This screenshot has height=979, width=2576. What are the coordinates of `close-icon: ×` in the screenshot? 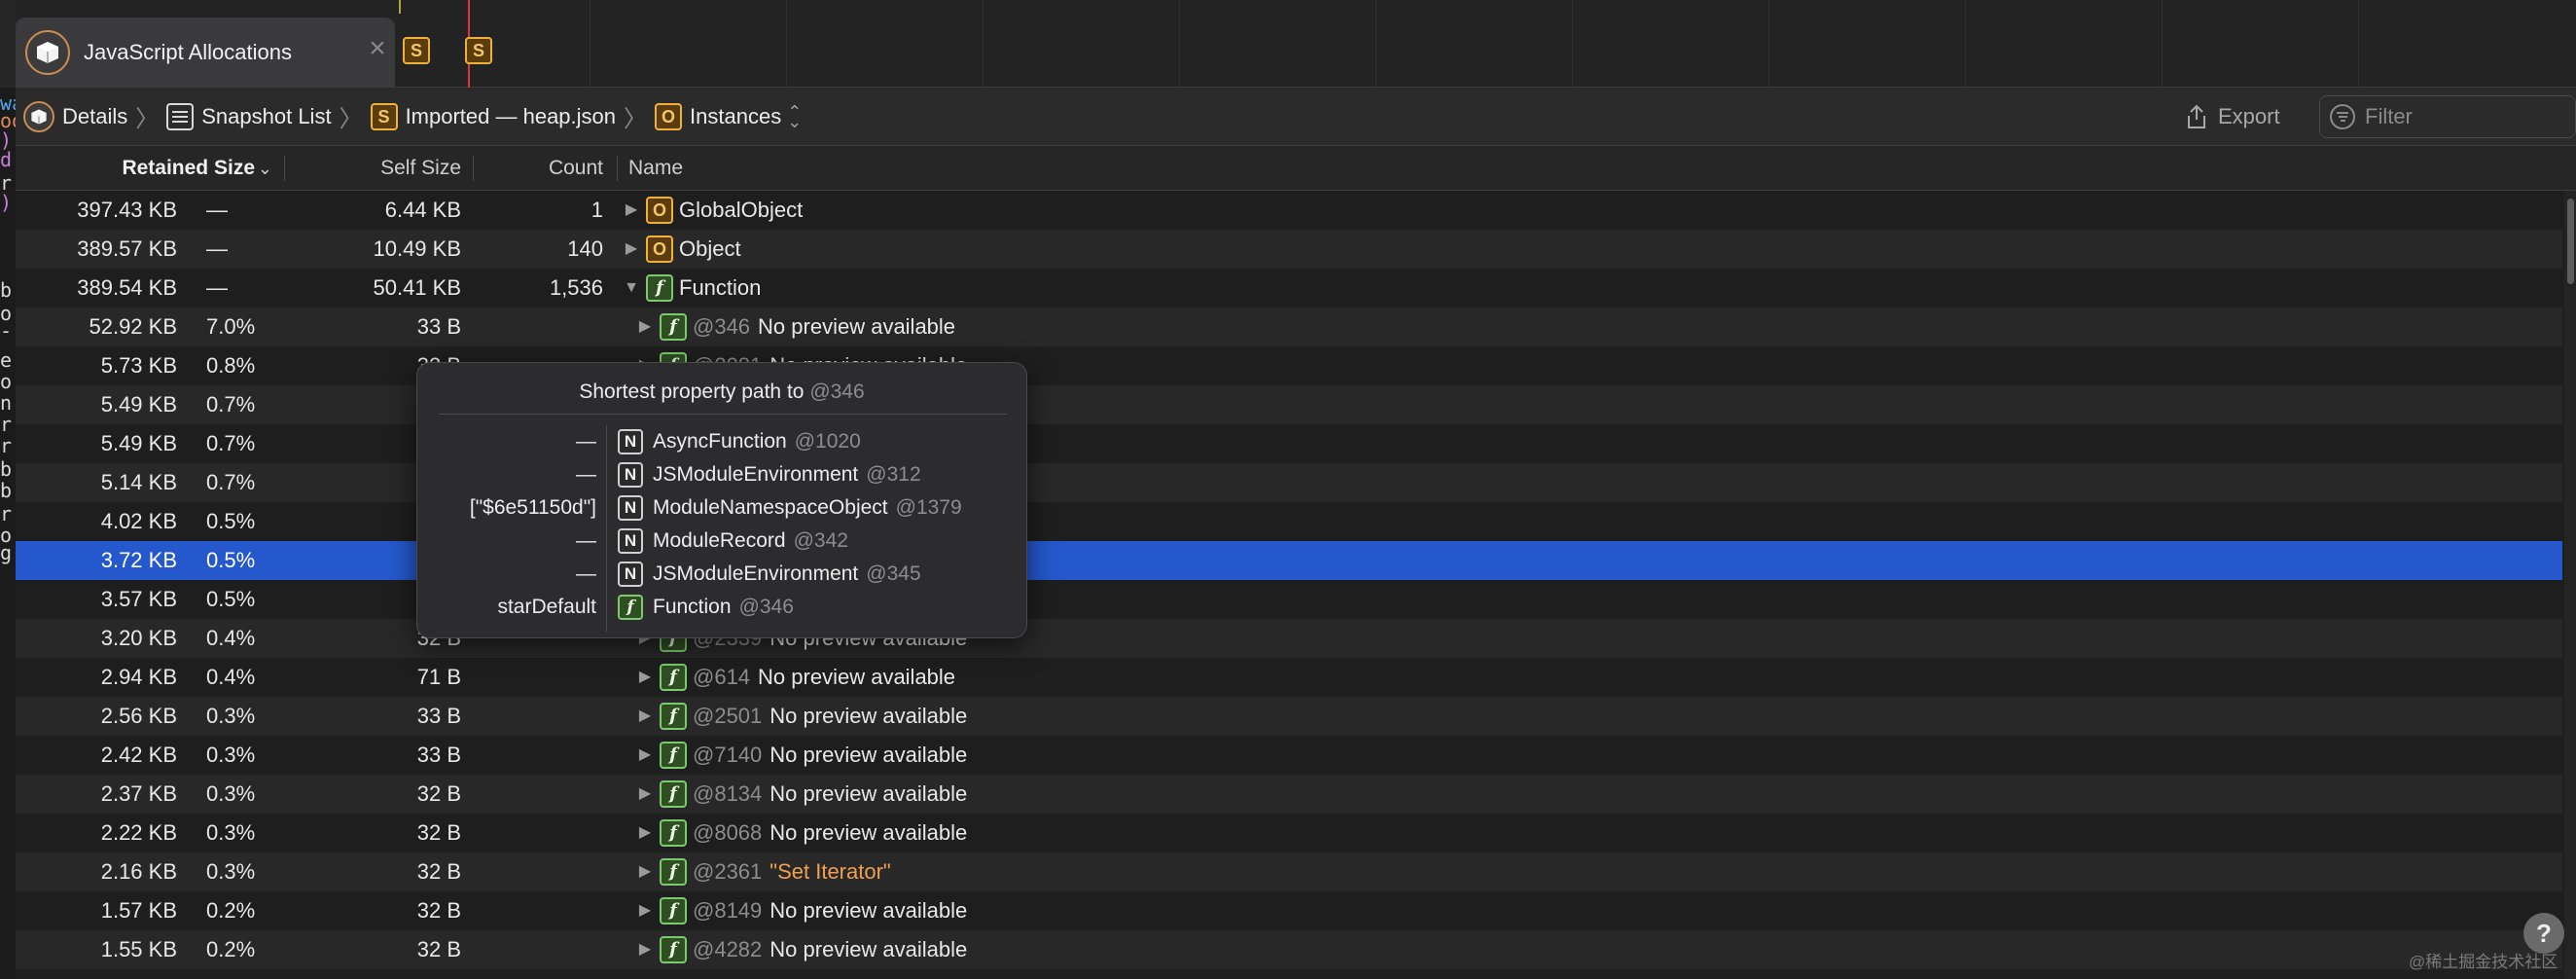 It's located at (377, 49).